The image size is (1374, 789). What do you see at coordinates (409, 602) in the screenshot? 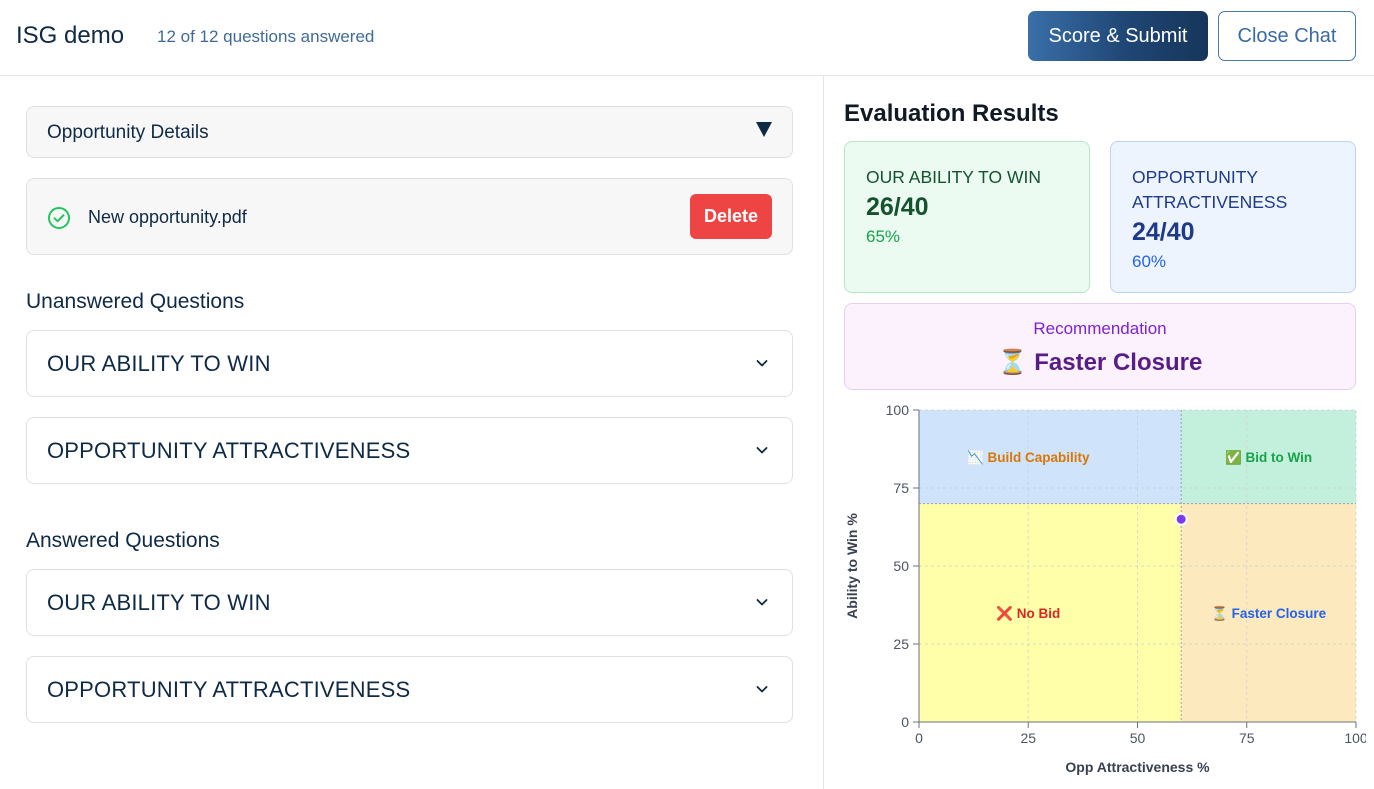
I see `answered-ability-accordion: OUR ABILITY TO WIN` at bounding box center [409, 602].